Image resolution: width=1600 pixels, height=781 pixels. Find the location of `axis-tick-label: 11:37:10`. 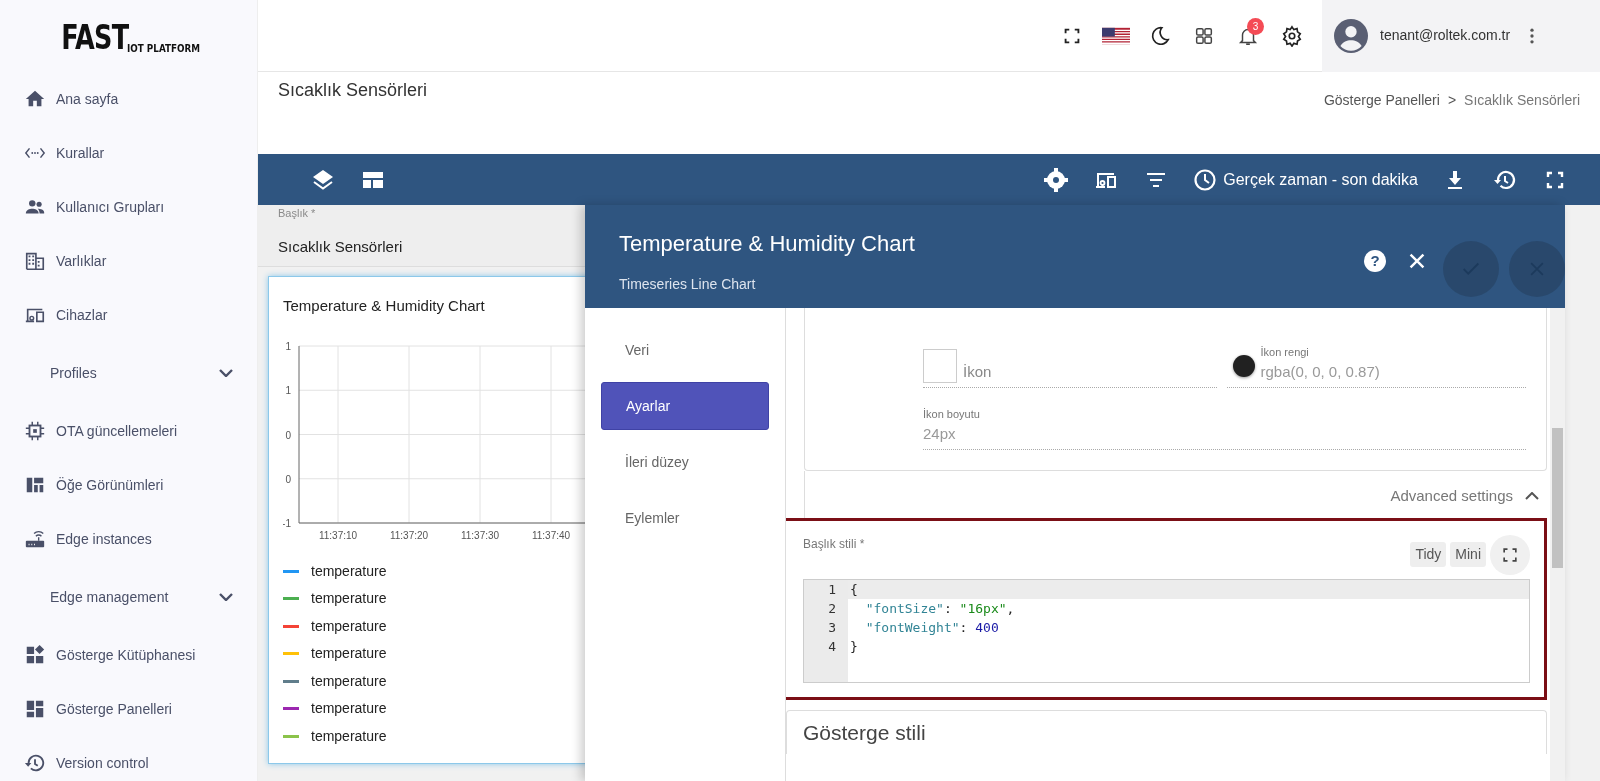

axis-tick-label: 11:37:10 is located at coordinates (338, 535).